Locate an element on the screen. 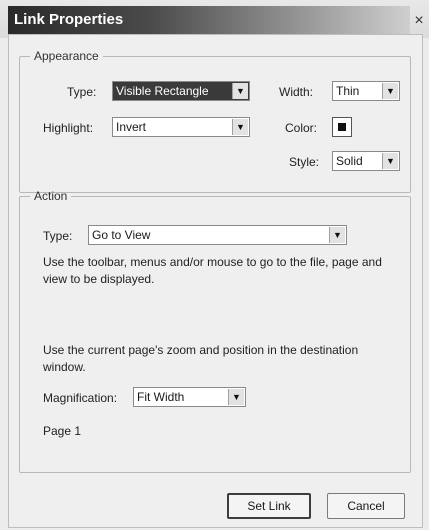 Image resolution: width=429 pixels, height=530 pixels. set-link-button: Set Link is located at coordinates (269, 506).